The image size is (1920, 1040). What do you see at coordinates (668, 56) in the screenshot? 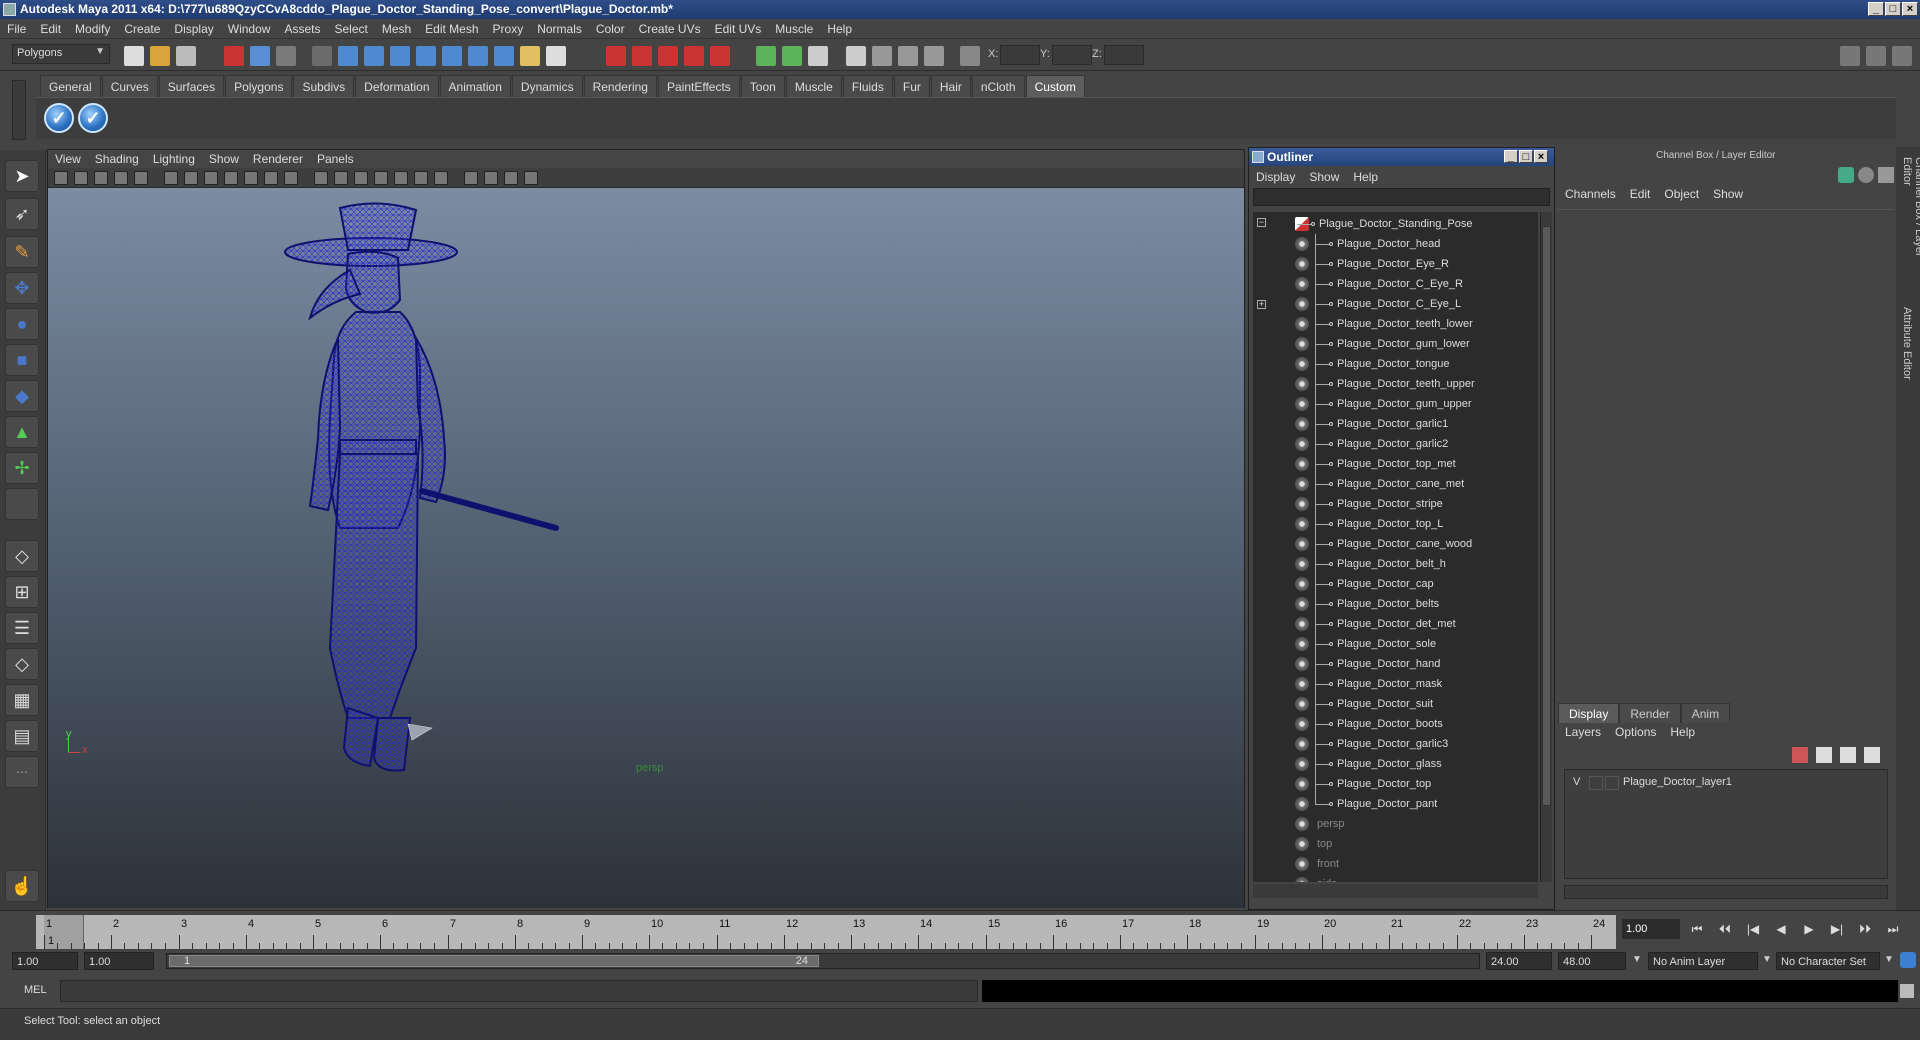
I see `render-settings-icon` at bounding box center [668, 56].